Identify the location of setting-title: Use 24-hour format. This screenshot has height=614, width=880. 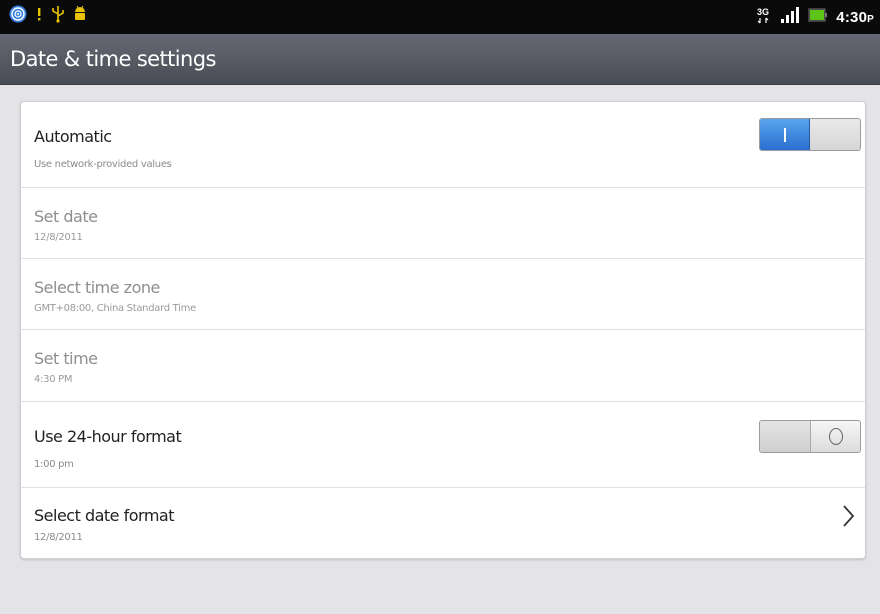
(108, 436).